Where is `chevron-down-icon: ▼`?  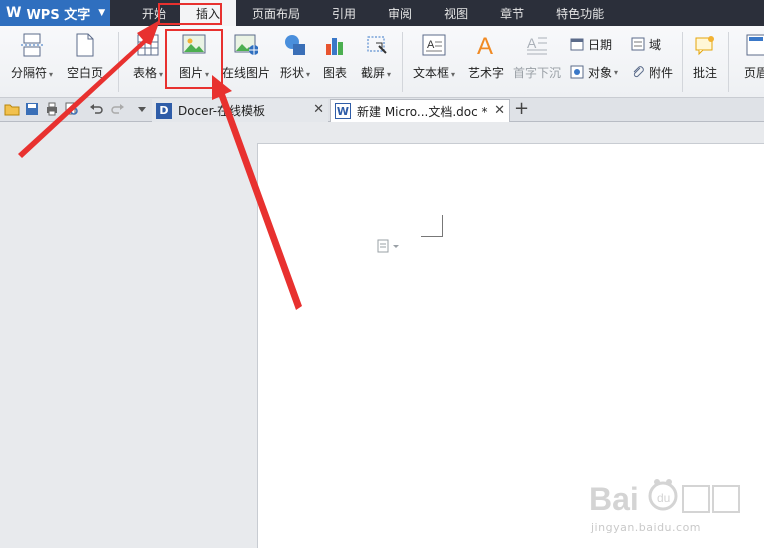 chevron-down-icon: ▼ is located at coordinates (102, 13).